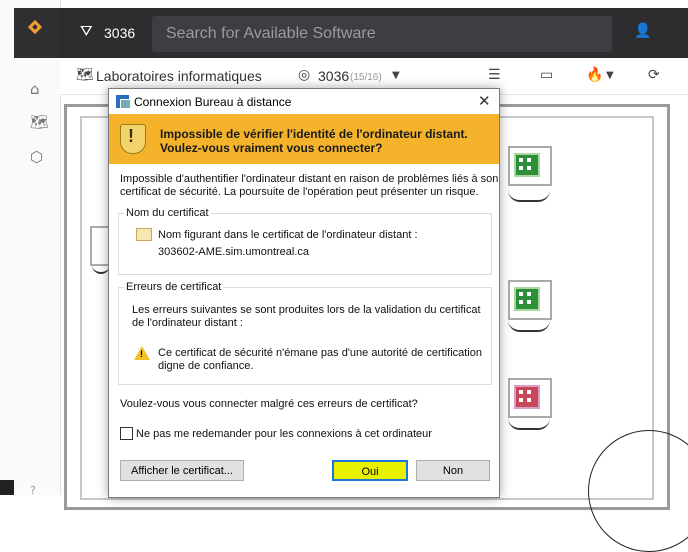 The height and width of the screenshot is (552, 688). What do you see at coordinates (7, 487) in the screenshot?
I see `corner-block` at bounding box center [7, 487].